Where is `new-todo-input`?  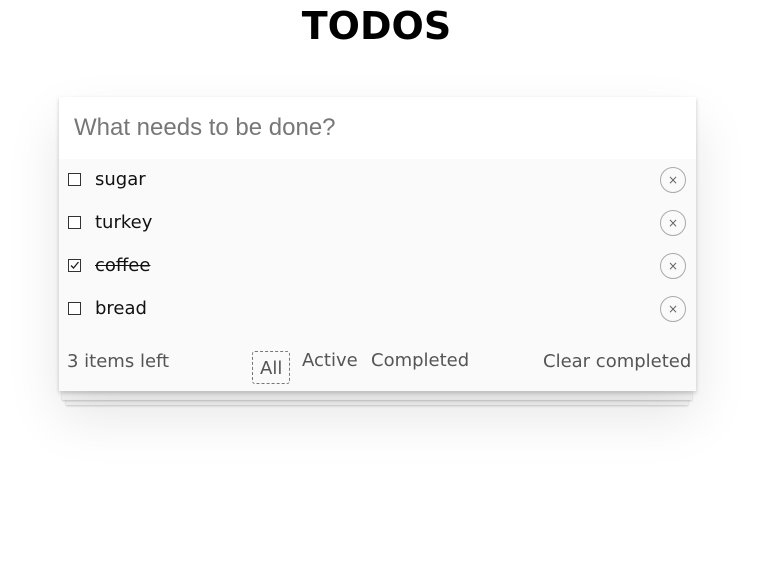 new-todo-input is located at coordinates (377, 128).